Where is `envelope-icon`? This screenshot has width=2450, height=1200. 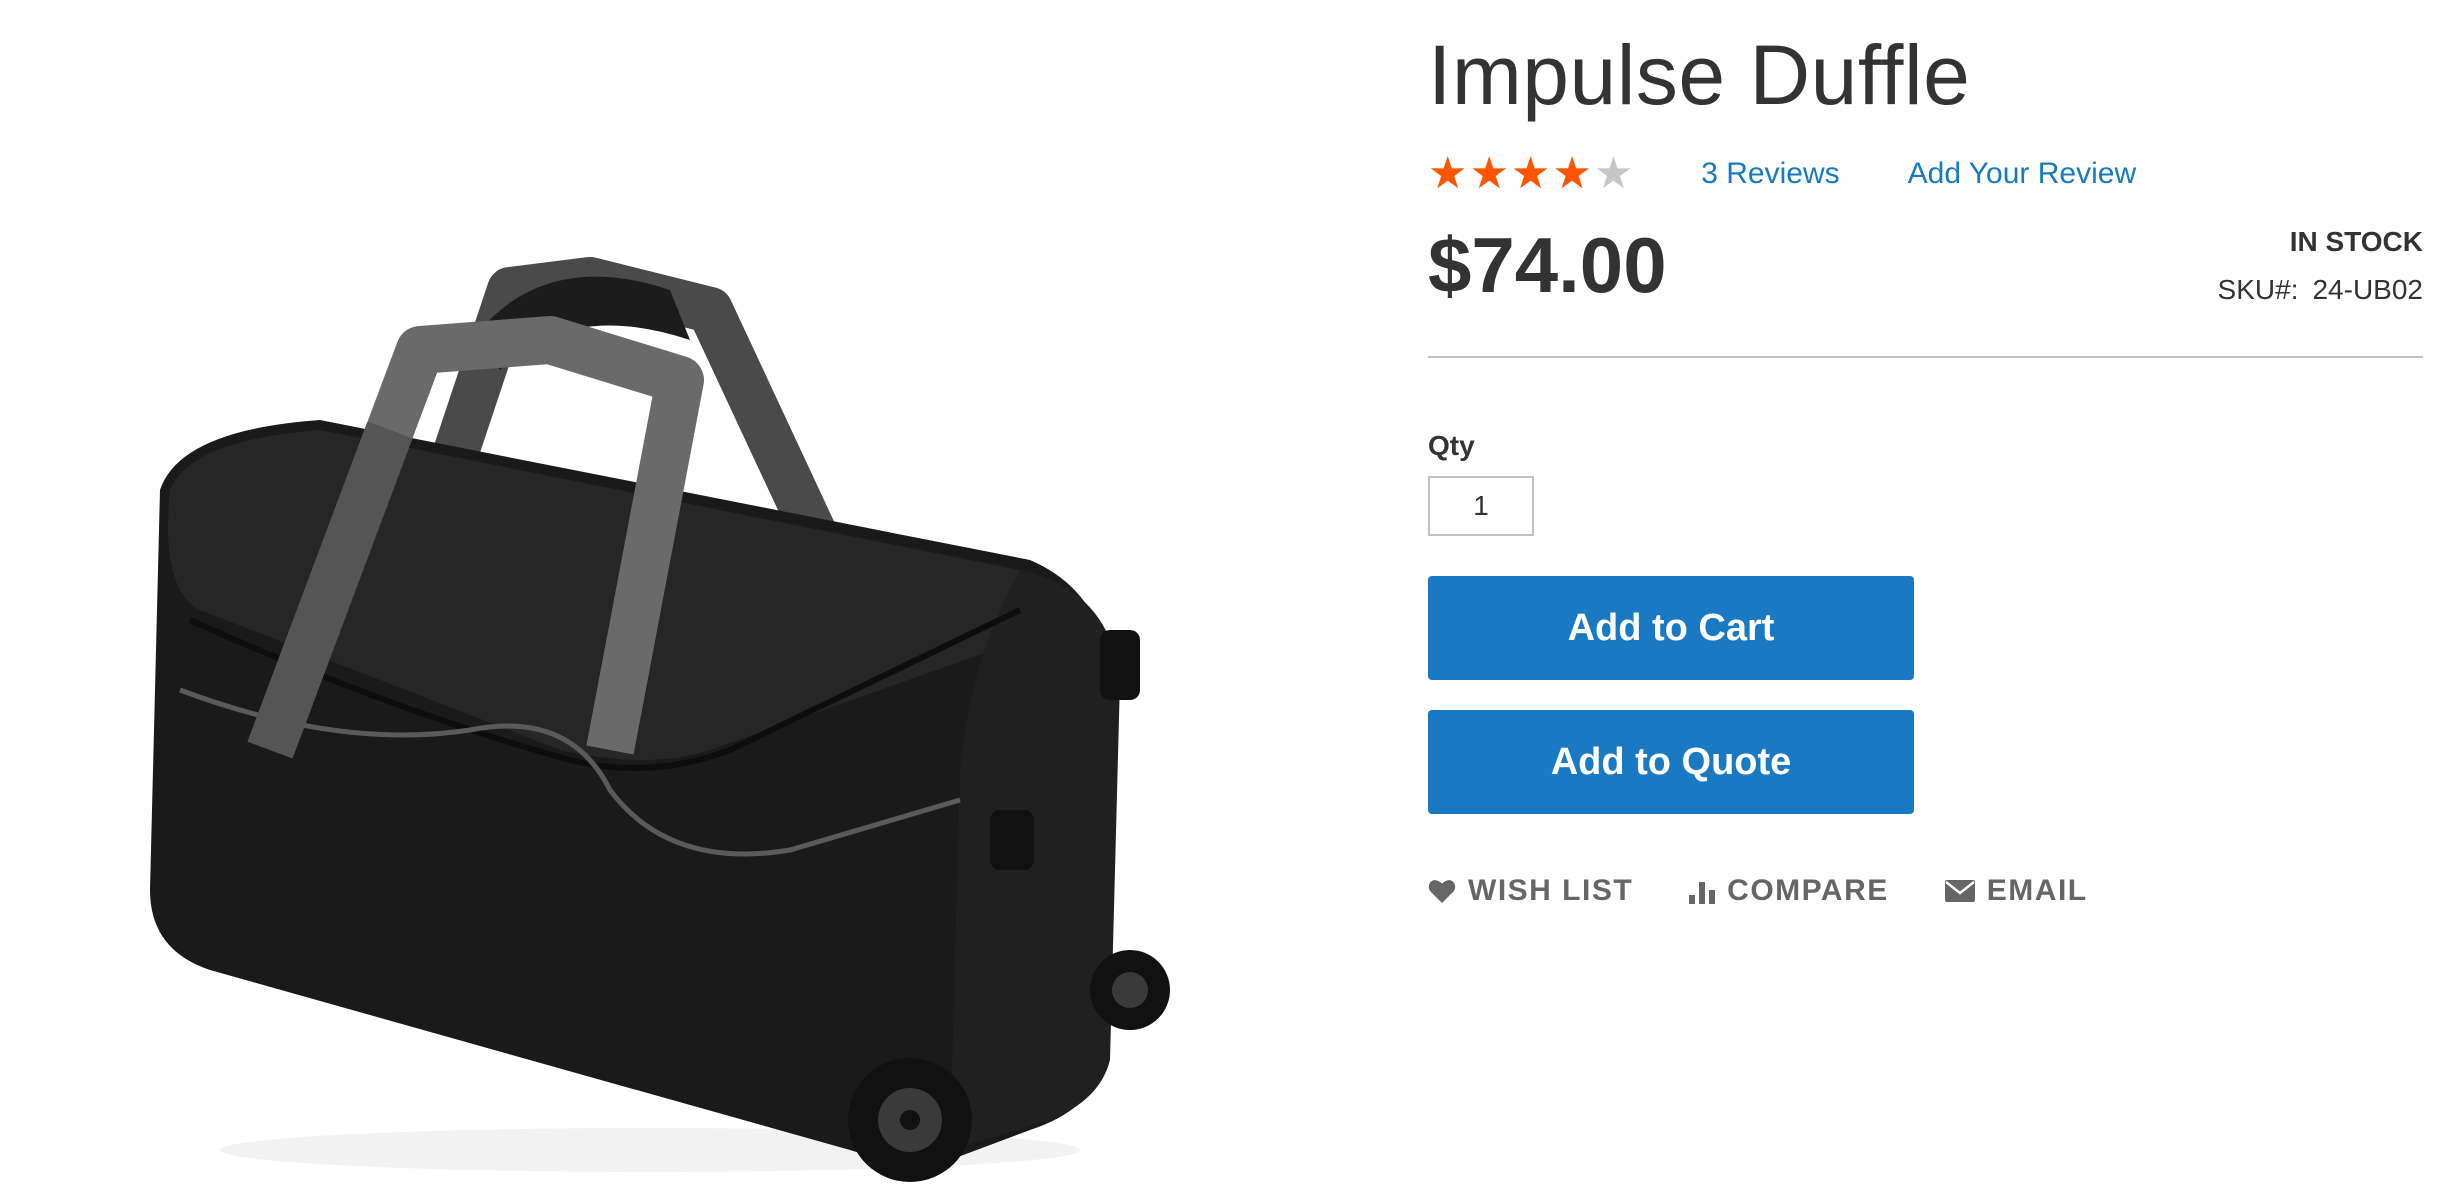
envelope-icon is located at coordinates (1959, 891).